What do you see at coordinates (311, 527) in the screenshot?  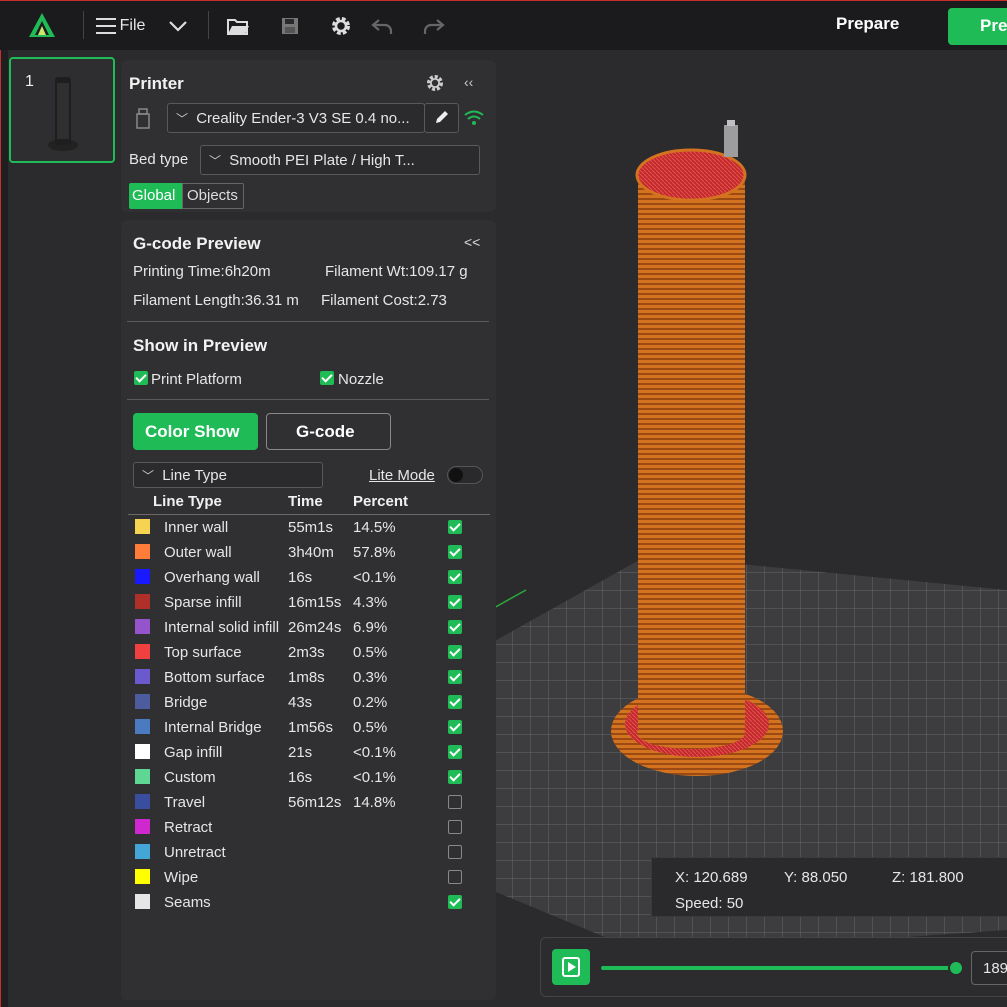 I see `line-type-time: 55m1s` at bounding box center [311, 527].